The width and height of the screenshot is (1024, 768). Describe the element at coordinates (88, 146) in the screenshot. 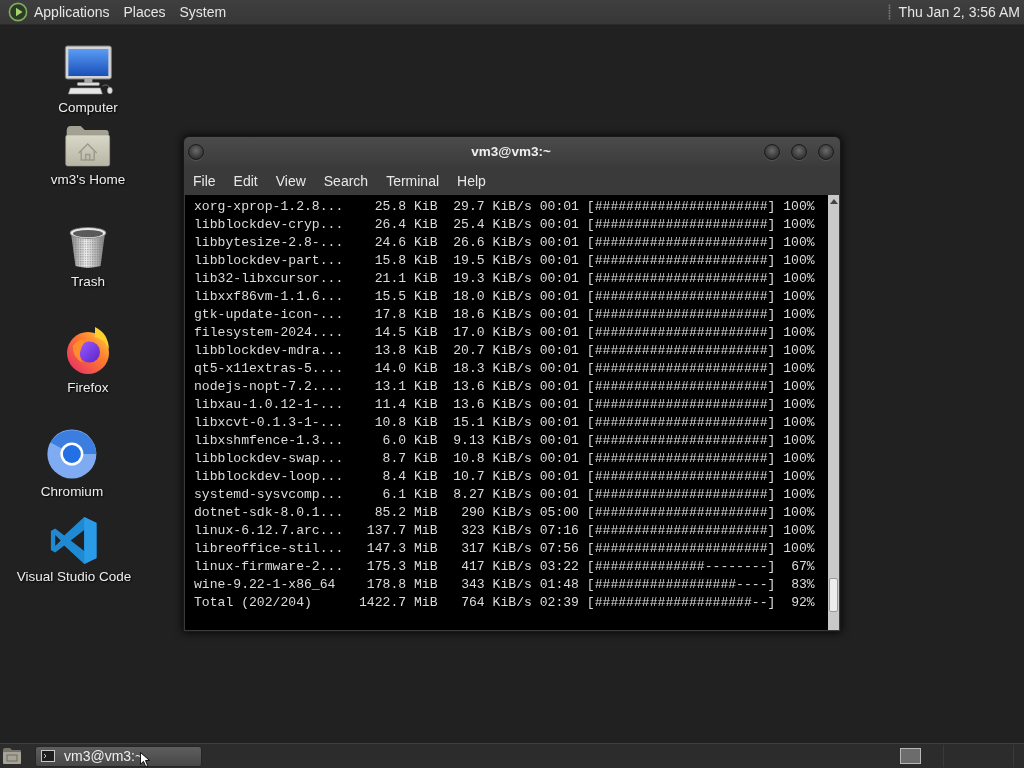

I see `home-folder-icon` at that location.